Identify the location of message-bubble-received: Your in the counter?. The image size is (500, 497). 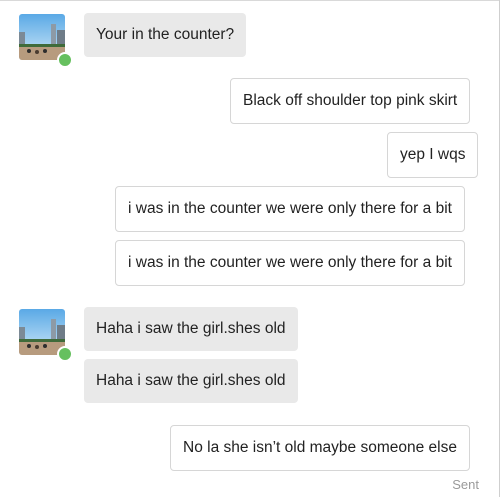
(165, 35).